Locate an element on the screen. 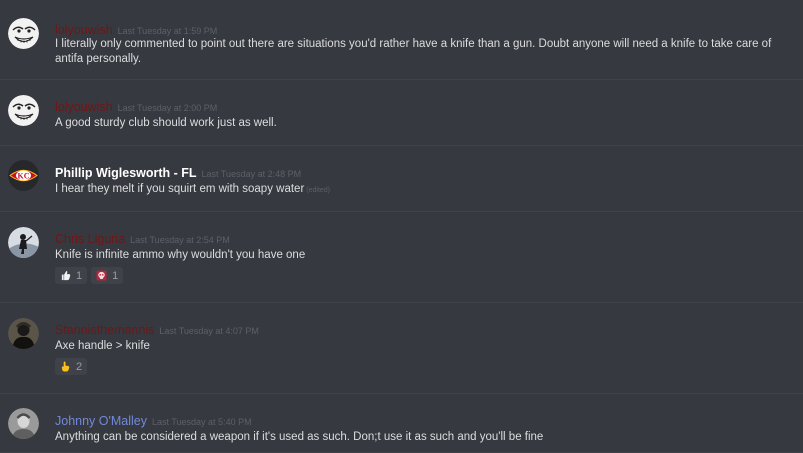 This screenshot has width=803, height=453. reactions-bar: 2 is located at coordinates (71, 366).